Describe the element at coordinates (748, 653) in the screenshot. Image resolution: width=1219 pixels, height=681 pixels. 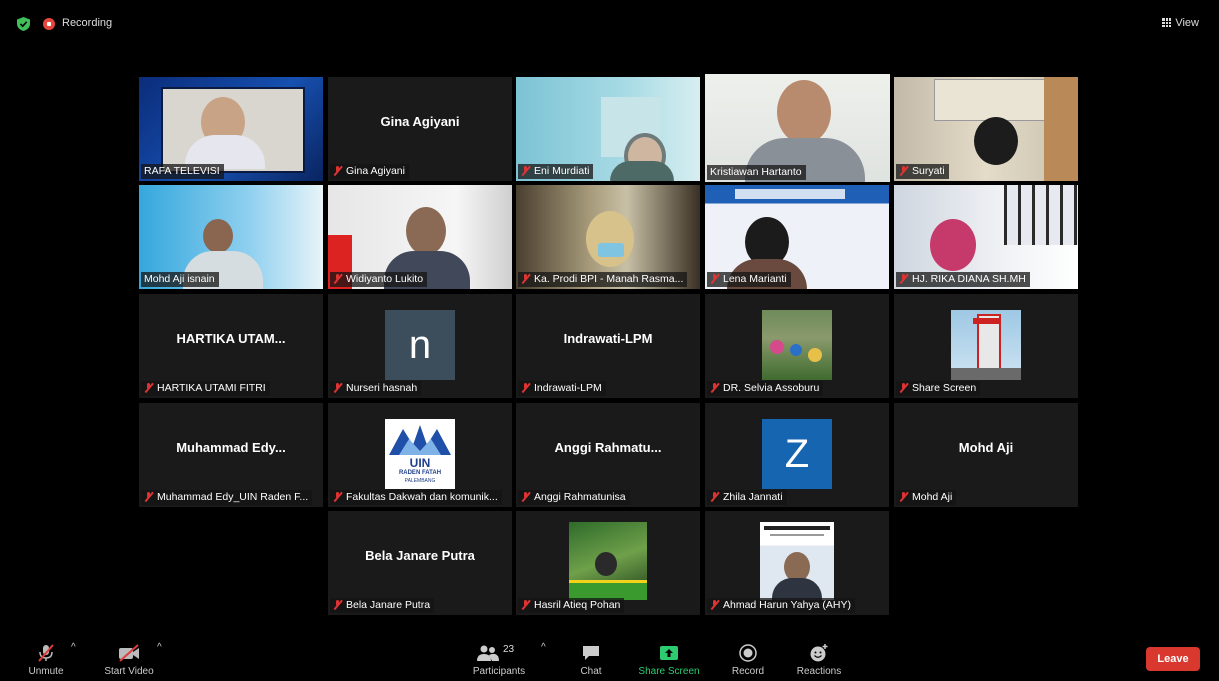
I see `record-icon` at that location.